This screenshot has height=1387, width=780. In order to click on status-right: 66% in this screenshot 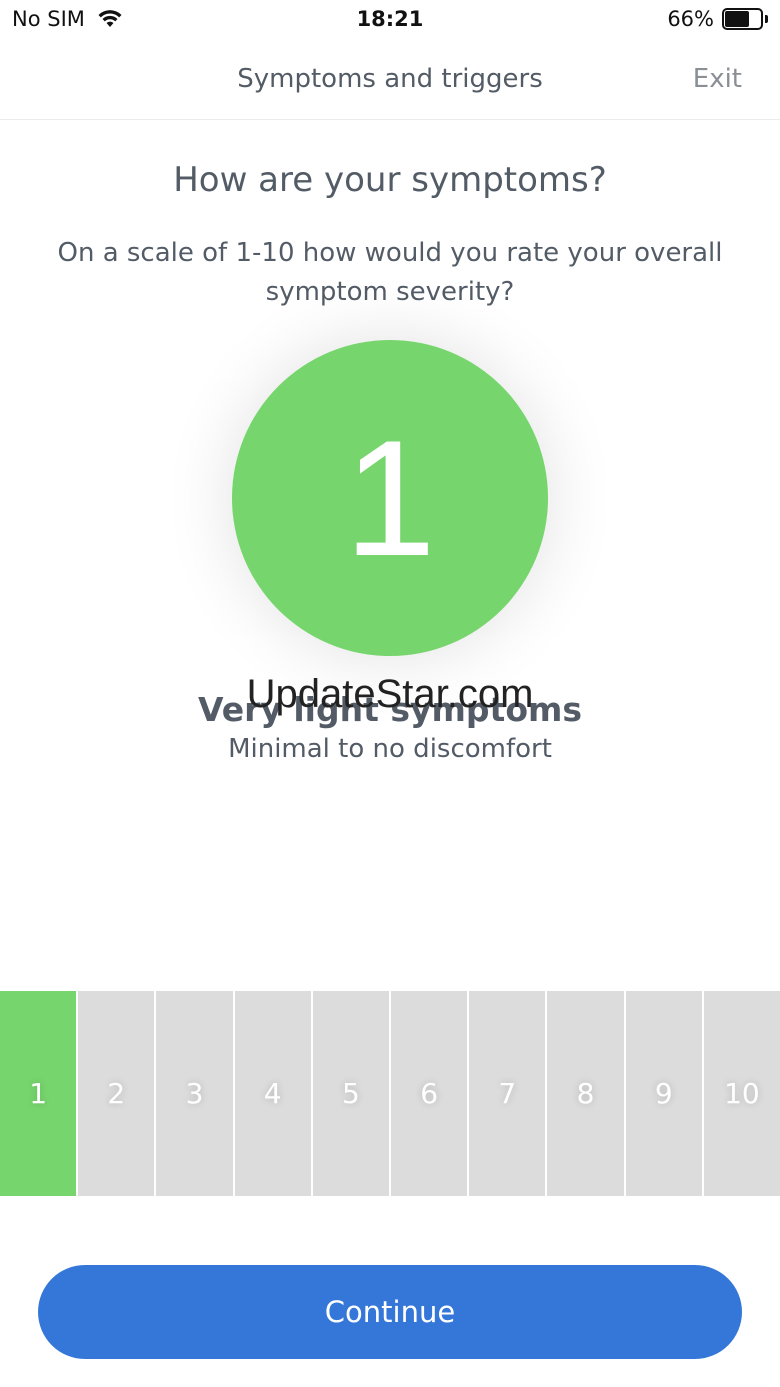, I will do `click(717, 19)`.